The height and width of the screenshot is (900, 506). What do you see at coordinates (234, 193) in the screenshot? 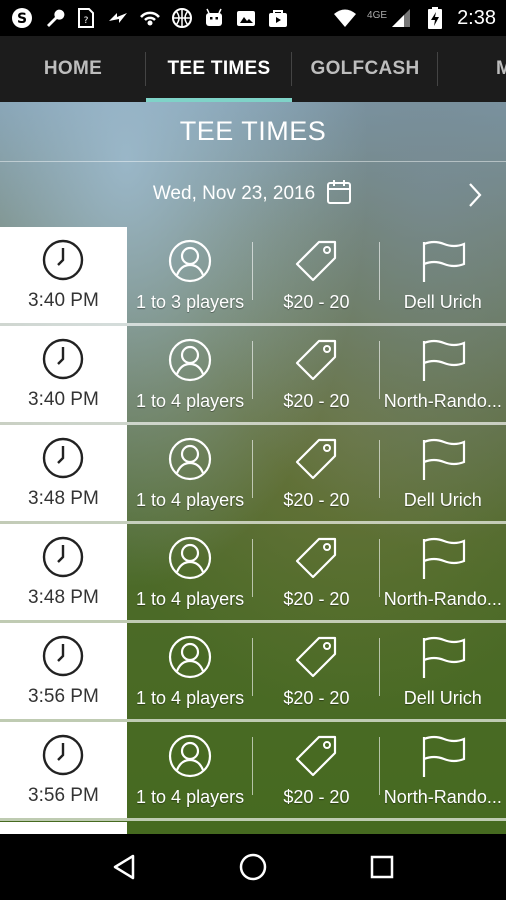
I see `date-label: Wed, Nov 23, 2016` at bounding box center [234, 193].